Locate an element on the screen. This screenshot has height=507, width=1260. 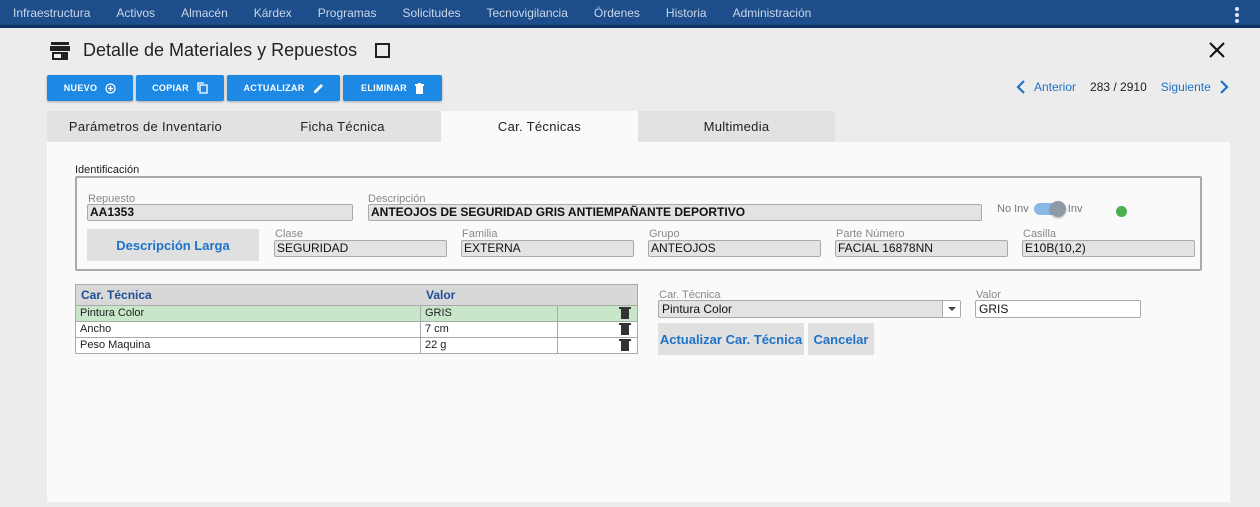
familia-field: EXTERNA is located at coordinates (547, 248).